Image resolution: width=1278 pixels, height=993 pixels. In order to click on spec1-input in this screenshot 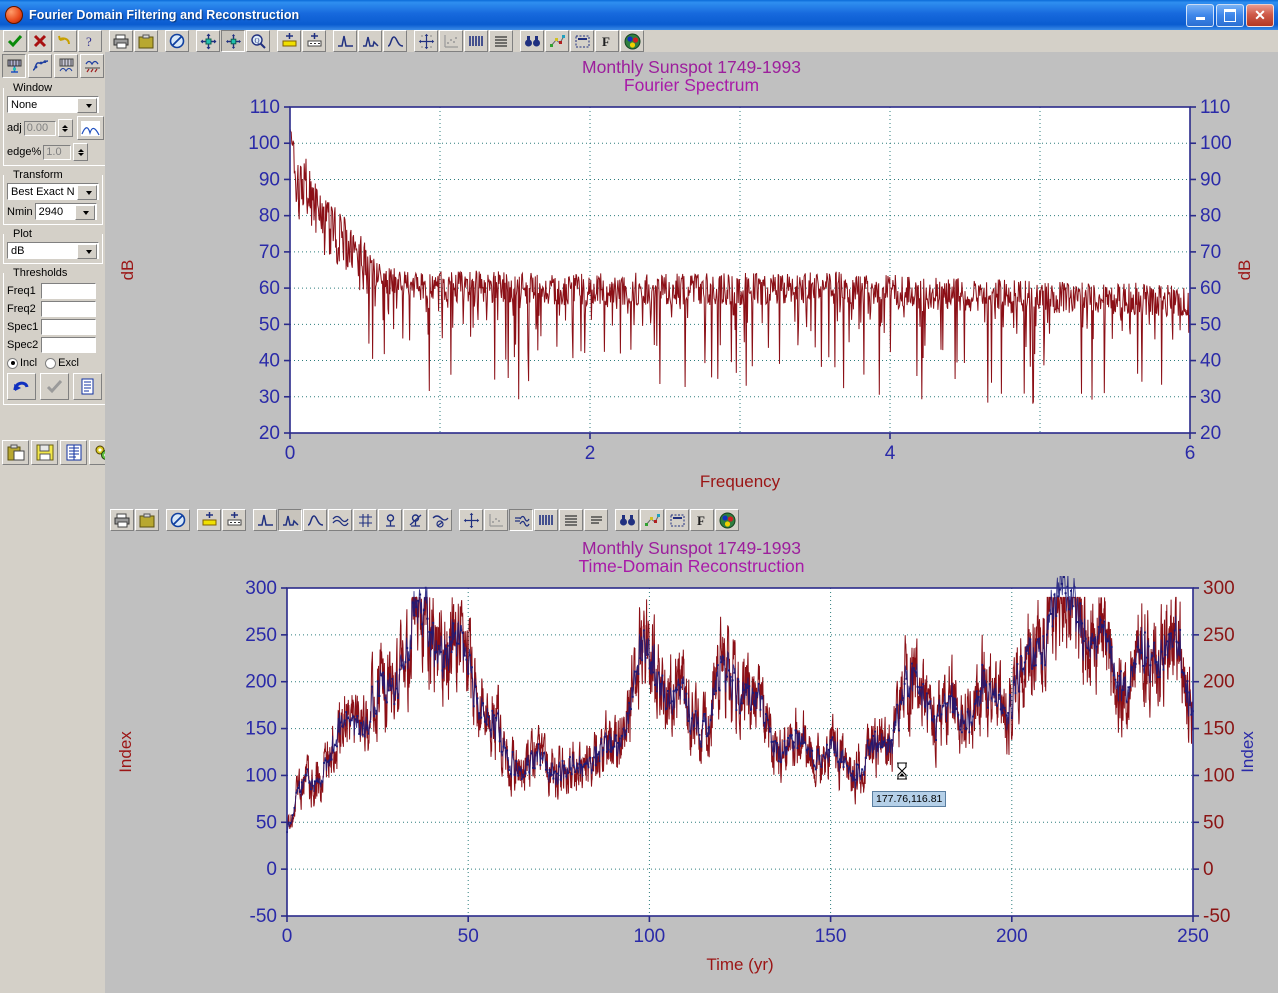, I will do `click(68, 327)`.